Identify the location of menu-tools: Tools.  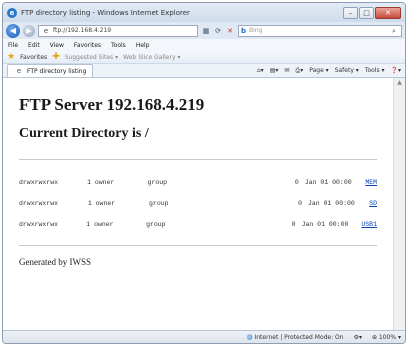
(118, 45).